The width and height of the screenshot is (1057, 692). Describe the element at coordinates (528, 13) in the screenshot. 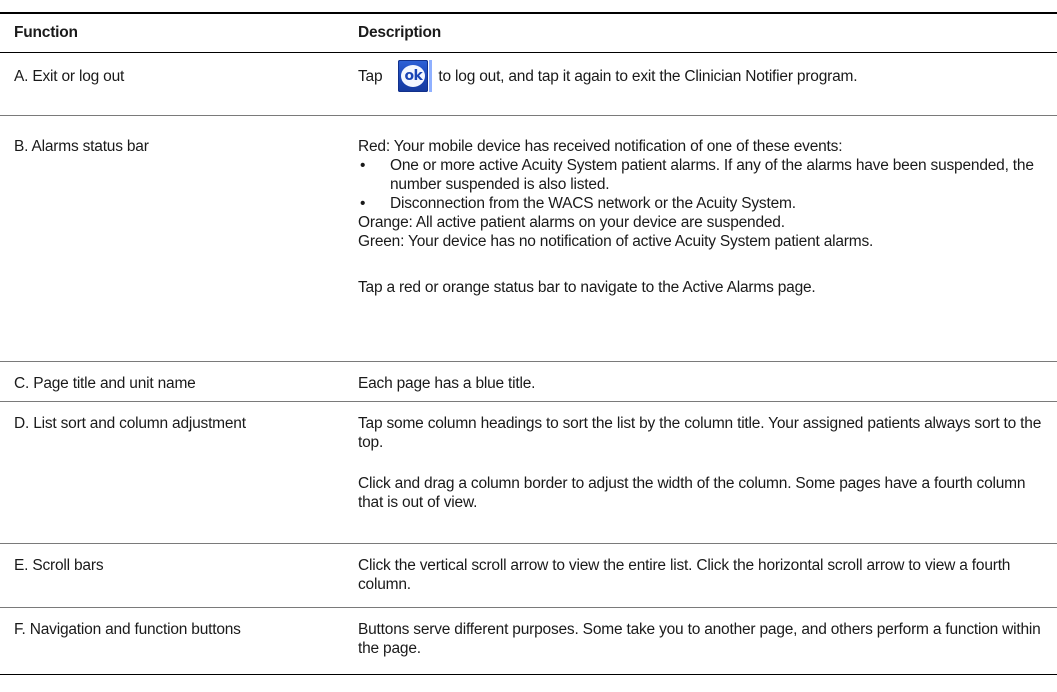

I see `table-top-rule` at that location.